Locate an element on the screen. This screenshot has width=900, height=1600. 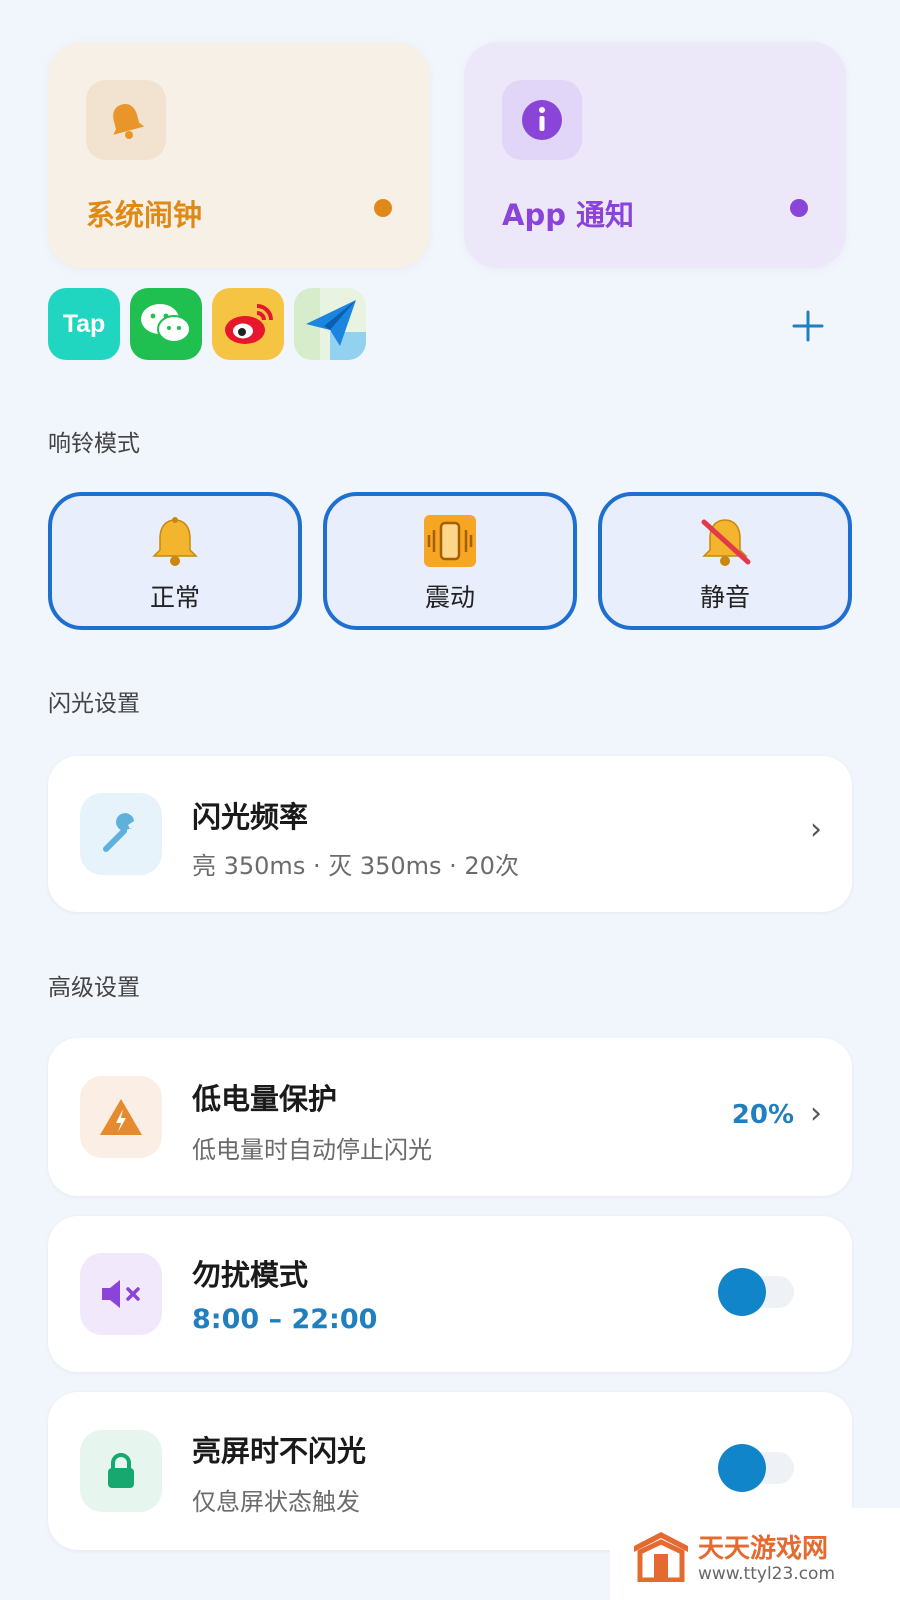
dnd-toggle is located at coordinates (757, 1292).